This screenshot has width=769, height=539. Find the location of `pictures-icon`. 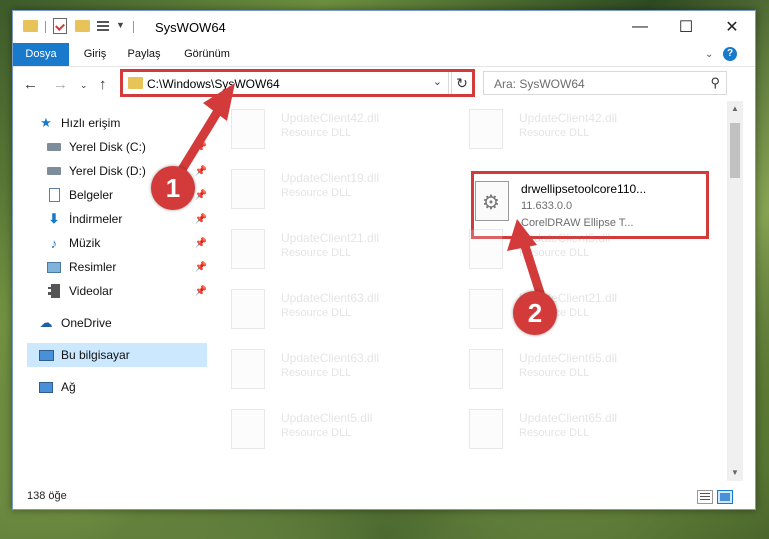

pictures-icon is located at coordinates (54, 267).